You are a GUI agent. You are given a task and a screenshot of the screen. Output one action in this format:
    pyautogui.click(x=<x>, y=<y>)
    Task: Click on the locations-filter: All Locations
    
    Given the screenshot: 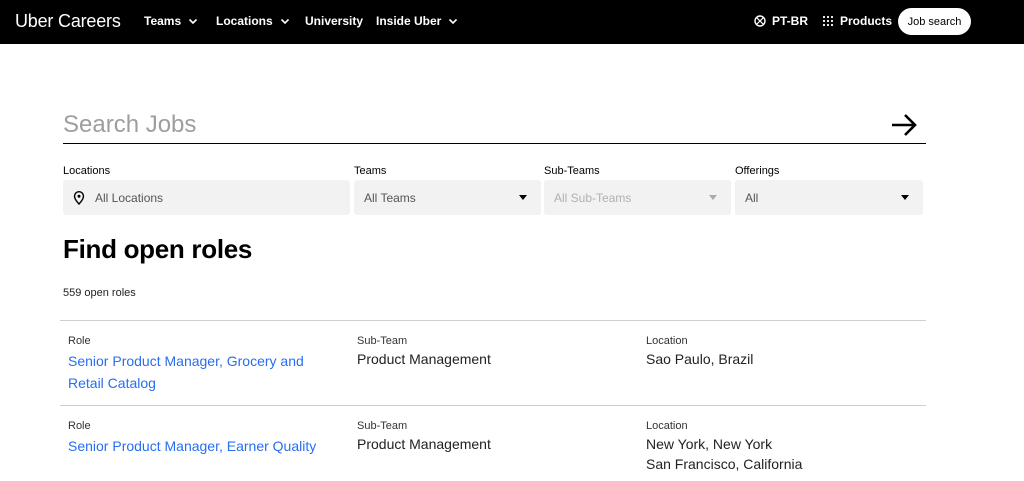 What is the action you would take?
    pyautogui.click(x=206, y=197)
    